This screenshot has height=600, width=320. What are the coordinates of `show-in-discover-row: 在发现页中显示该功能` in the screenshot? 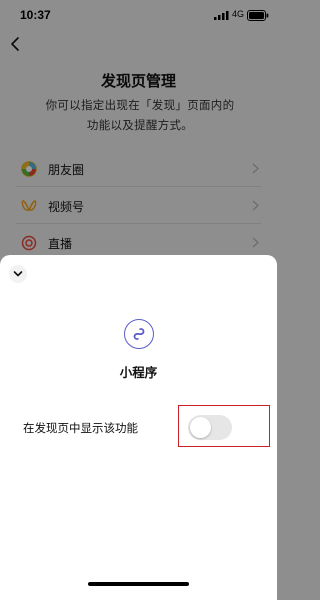 It's located at (138, 427).